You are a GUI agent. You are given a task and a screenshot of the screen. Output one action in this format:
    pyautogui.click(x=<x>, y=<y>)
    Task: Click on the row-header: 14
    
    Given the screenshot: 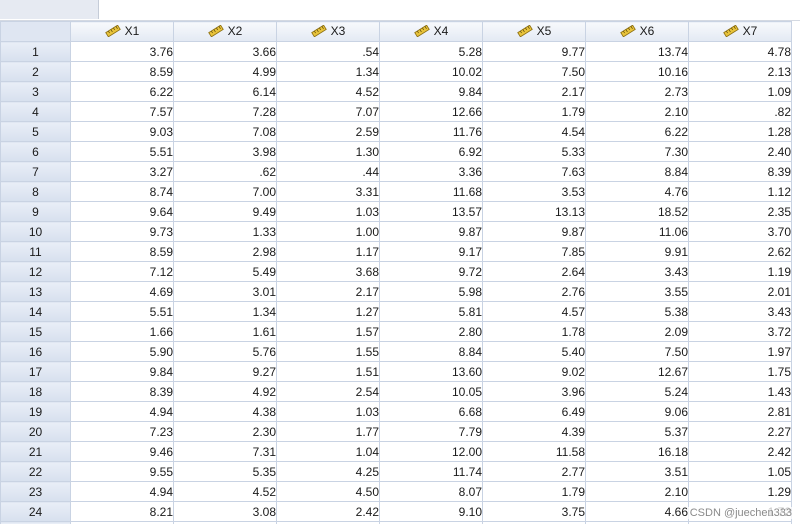 What is the action you would take?
    pyautogui.click(x=35, y=311)
    